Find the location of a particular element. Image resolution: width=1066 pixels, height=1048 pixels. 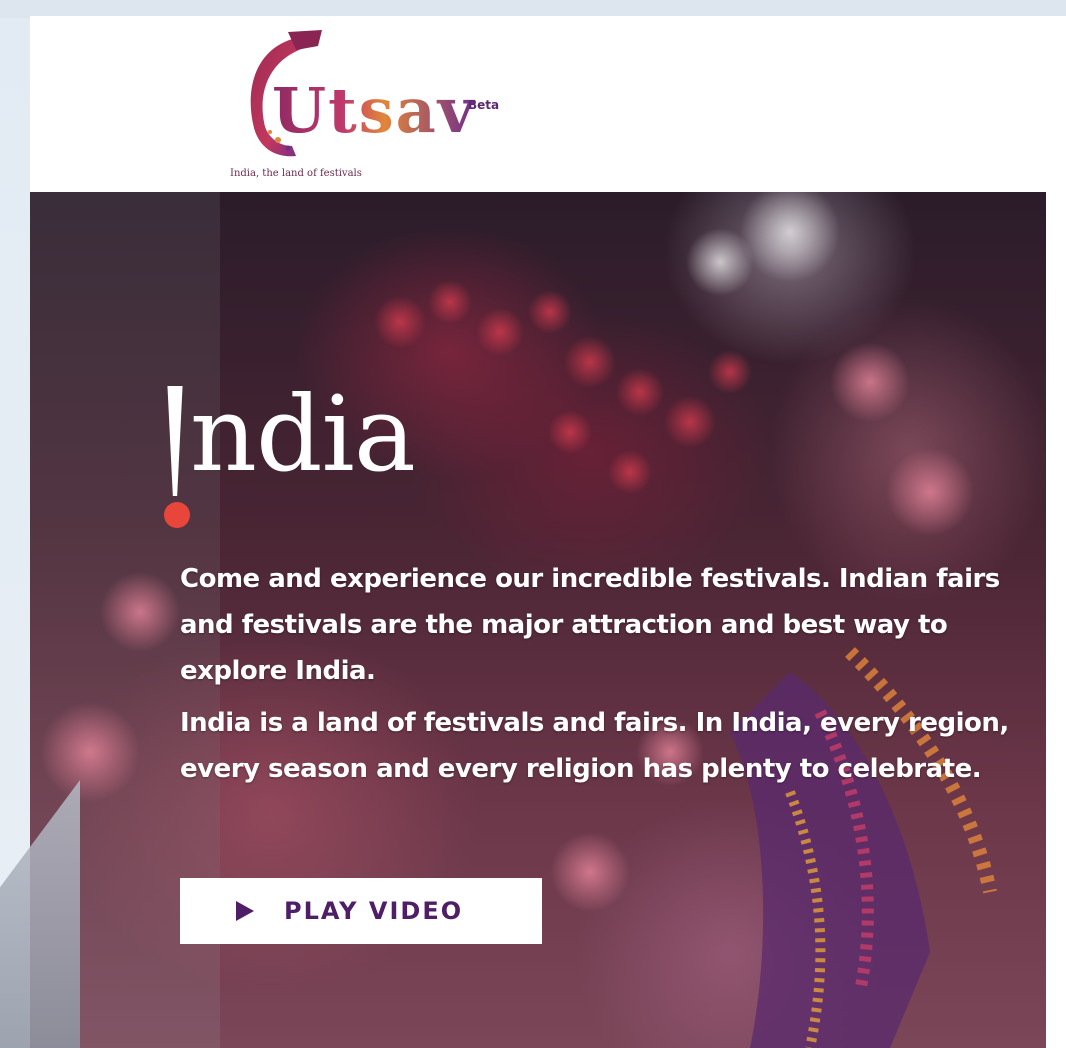

beta-badge: Beta is located at coordinates (484, 105).